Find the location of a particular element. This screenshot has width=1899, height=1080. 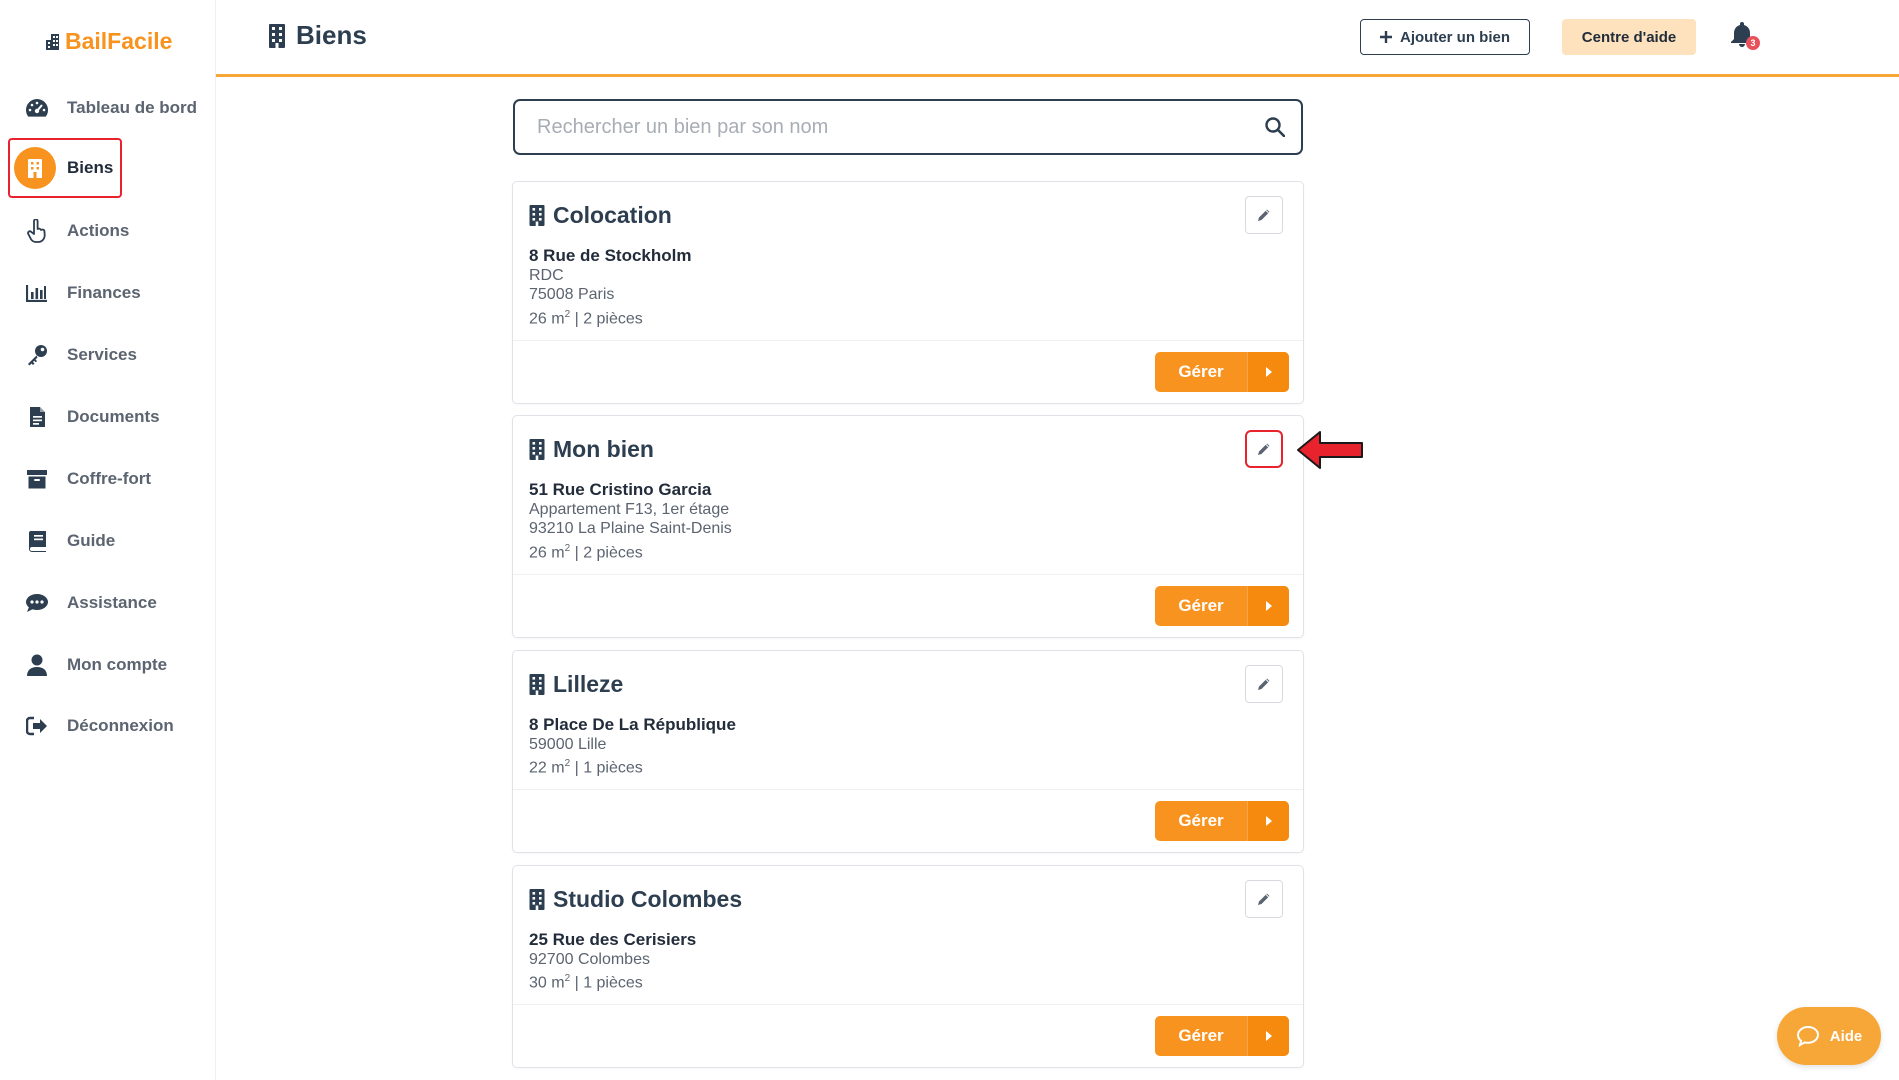

sidebar-item-mon-compte: Mon compte is located at coordinates (107, 665).